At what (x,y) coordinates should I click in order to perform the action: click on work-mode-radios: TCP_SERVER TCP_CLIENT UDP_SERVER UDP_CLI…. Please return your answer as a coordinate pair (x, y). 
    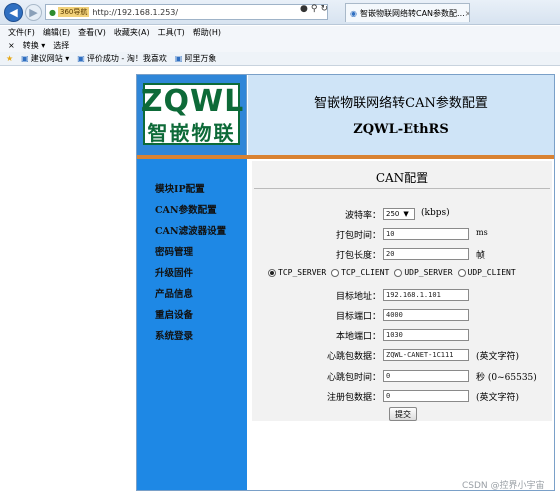
    Looking at the image, I should click on (408, 272).